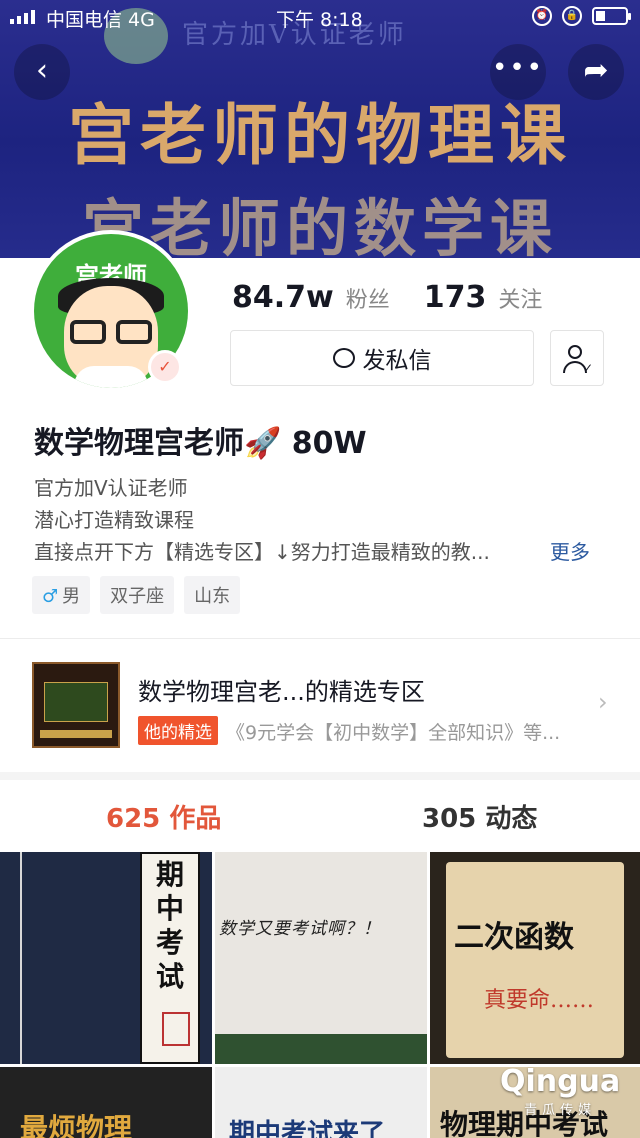 The image size is (640, 1138). I want to click on section-gap, so click(320, 776).